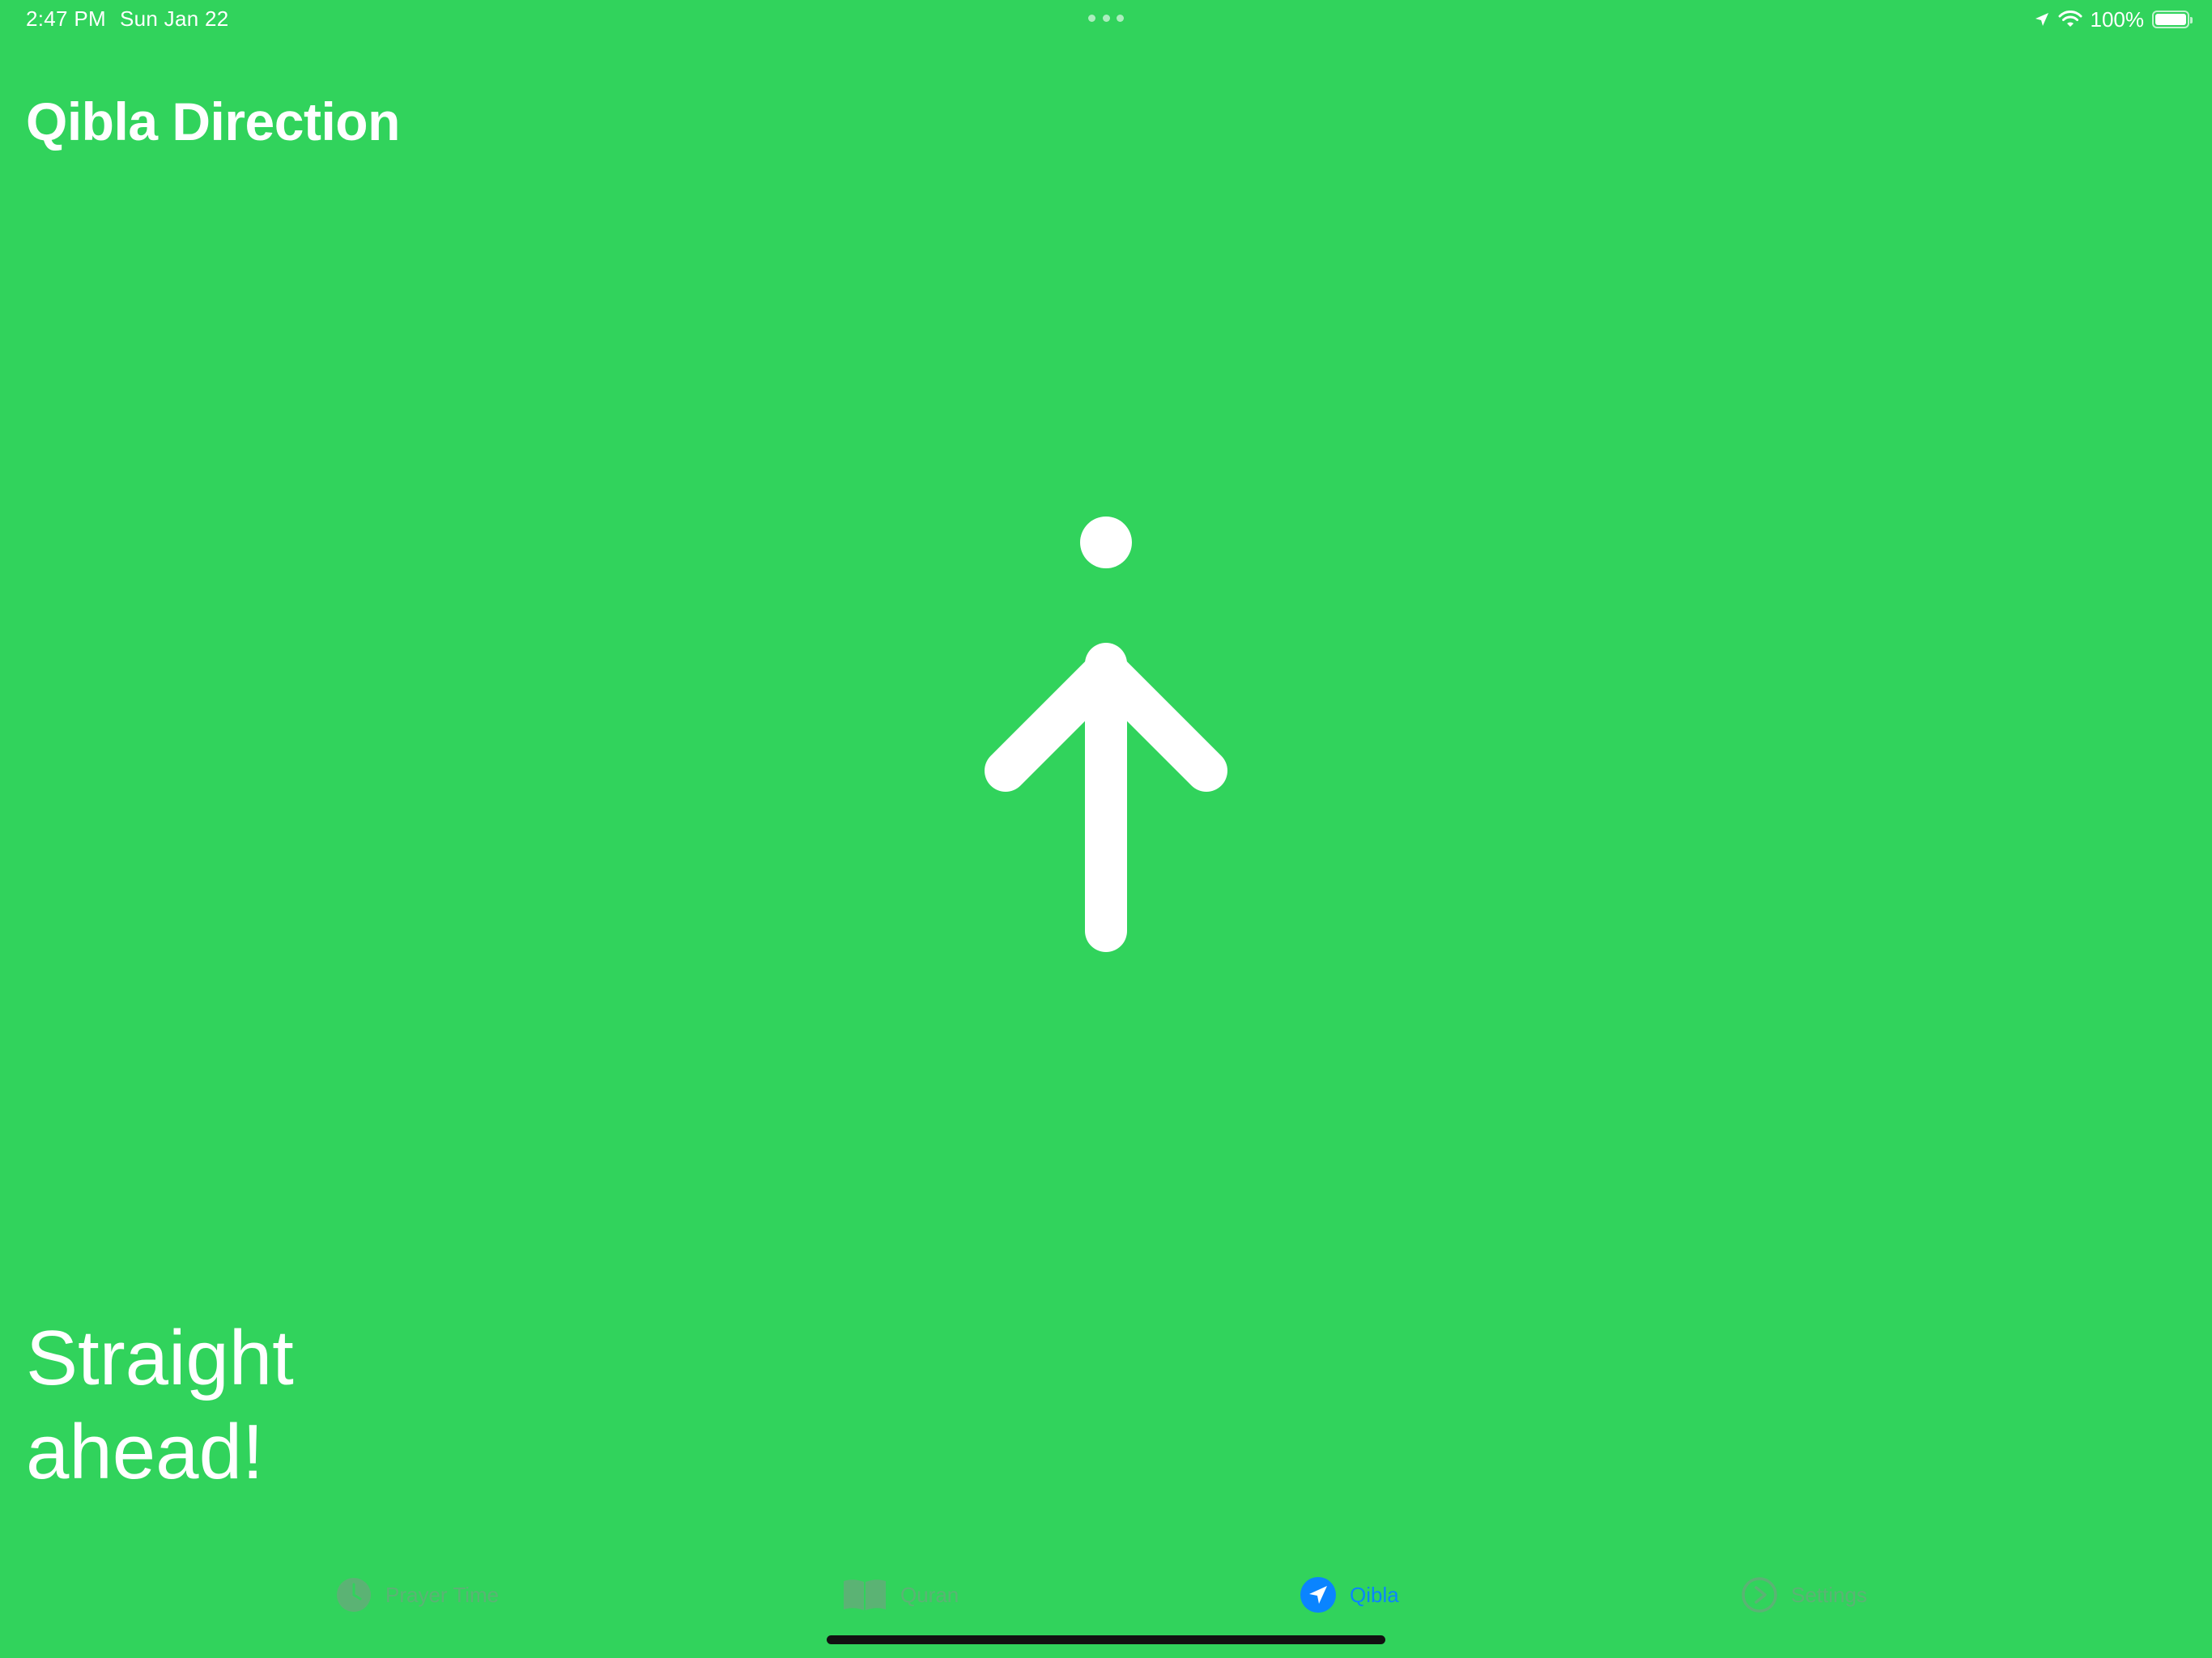 The width and height of the screenshot is (2212, 1658). I want to click on status-bar: 2:47 PM Sun Jan 22 100%, so click(1106, 19).